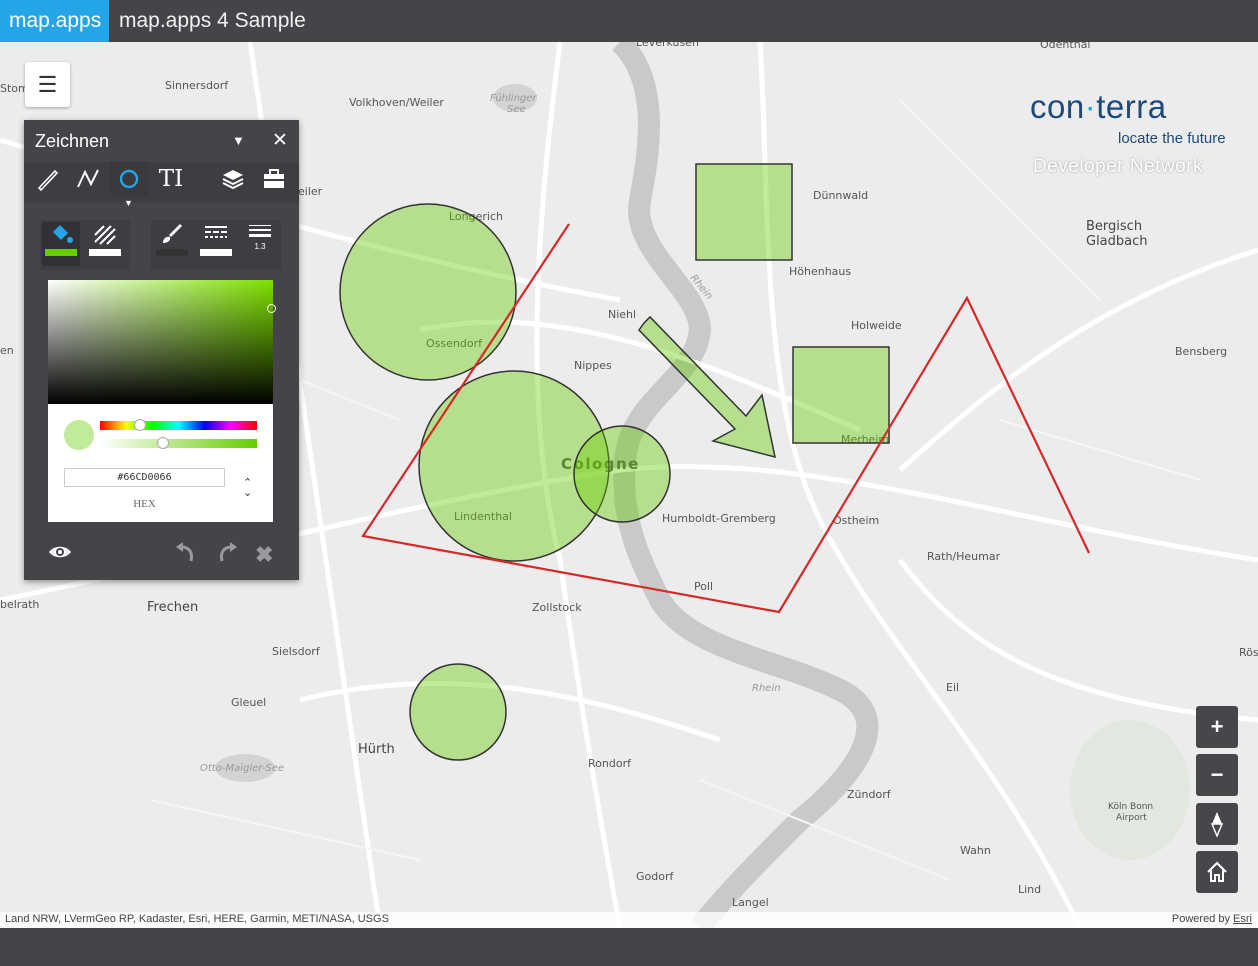 The image size is (1258, 966). What do you see at coordinates (310, 191) in the screenshot?
I see `svg-text: eiler` at bounding box center [310, 191].